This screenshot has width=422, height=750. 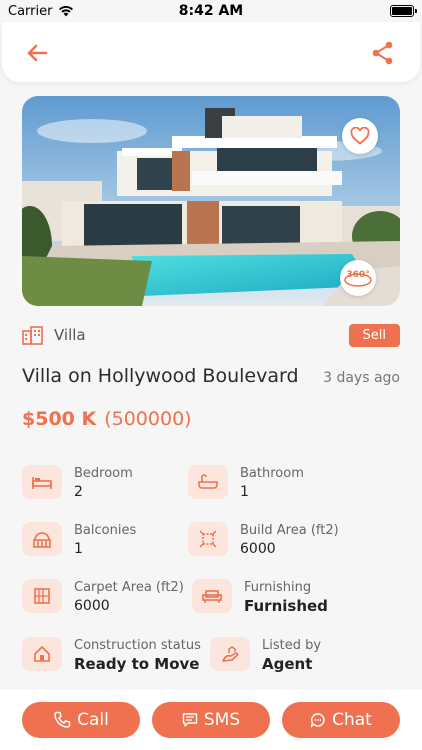 I want to click on carpet-icon, so click(x=42, y=596).